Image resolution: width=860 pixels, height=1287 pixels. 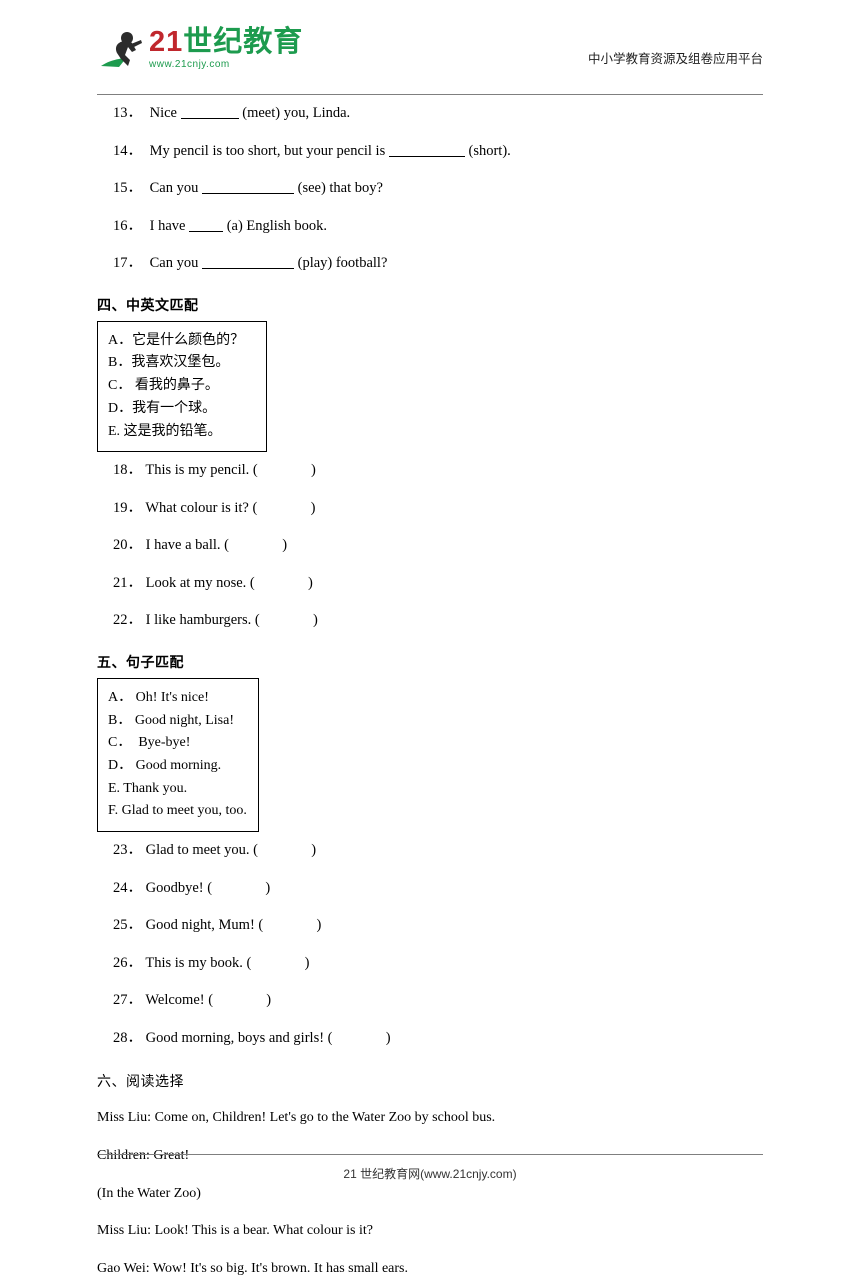 What do you see at coordinates (204, 925) in the screenshot?
I see `question-25-text: Good night, Mum! (` at bounding box center [204, 925].